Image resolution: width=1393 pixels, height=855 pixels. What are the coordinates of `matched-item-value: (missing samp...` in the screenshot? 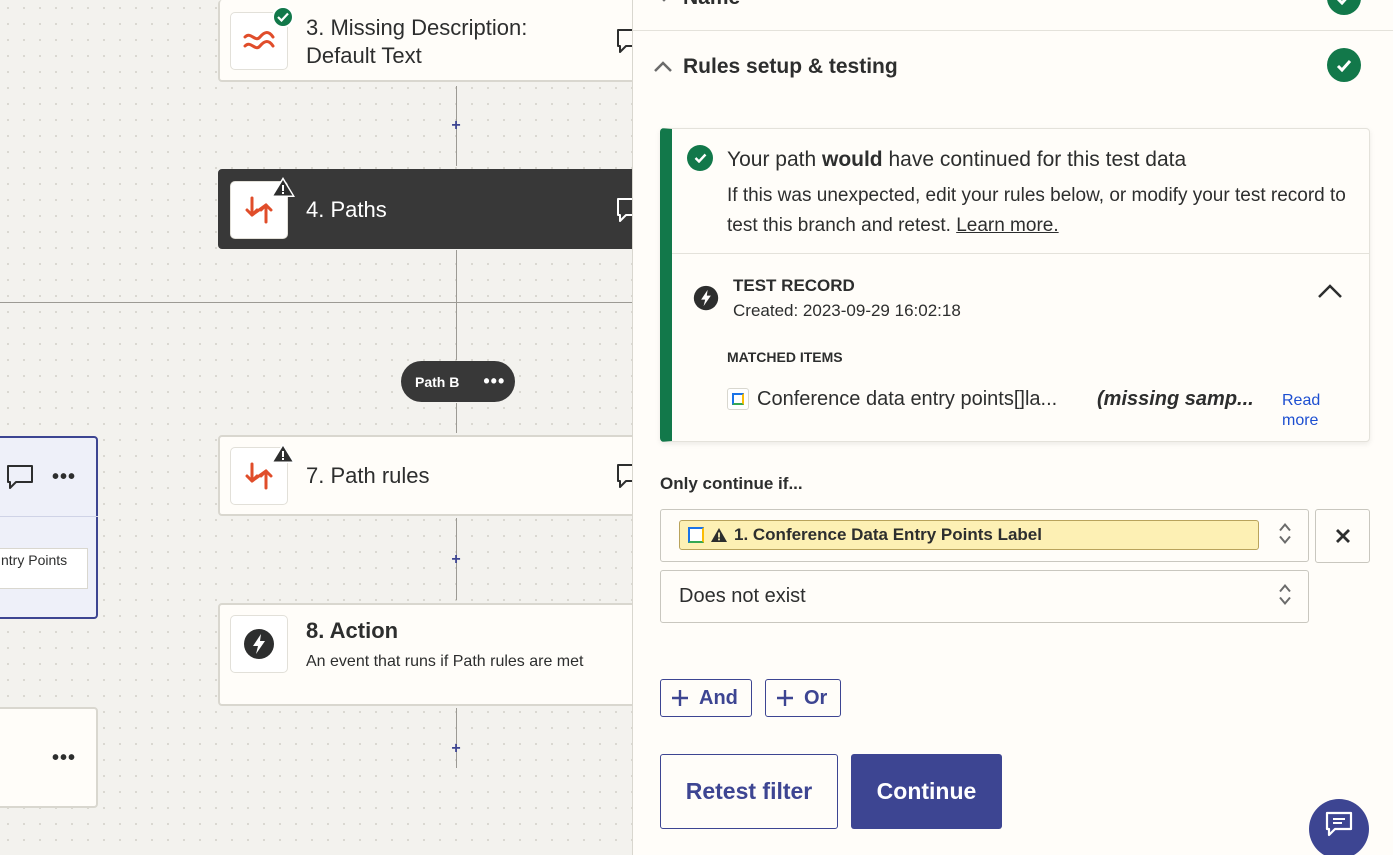 It's located at (1175, 399).